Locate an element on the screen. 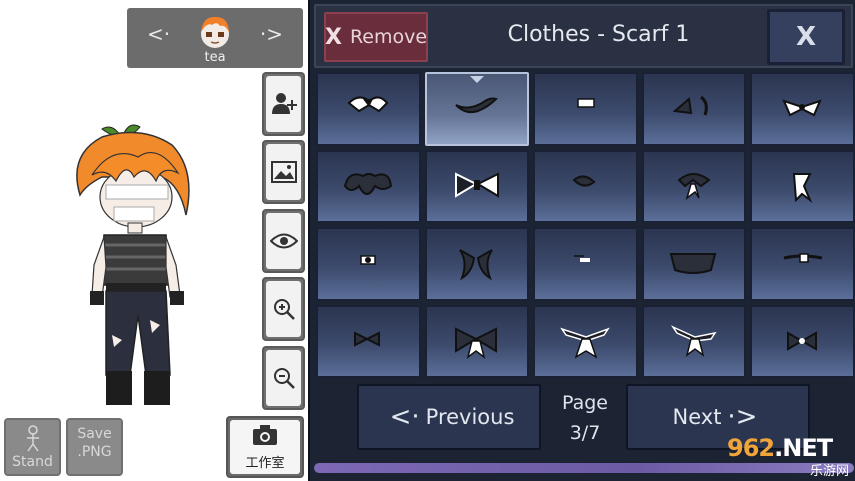 The width and height of the screenshot is (855, 481). watermark-main: 962.NET is located at coordinates (780, 448).